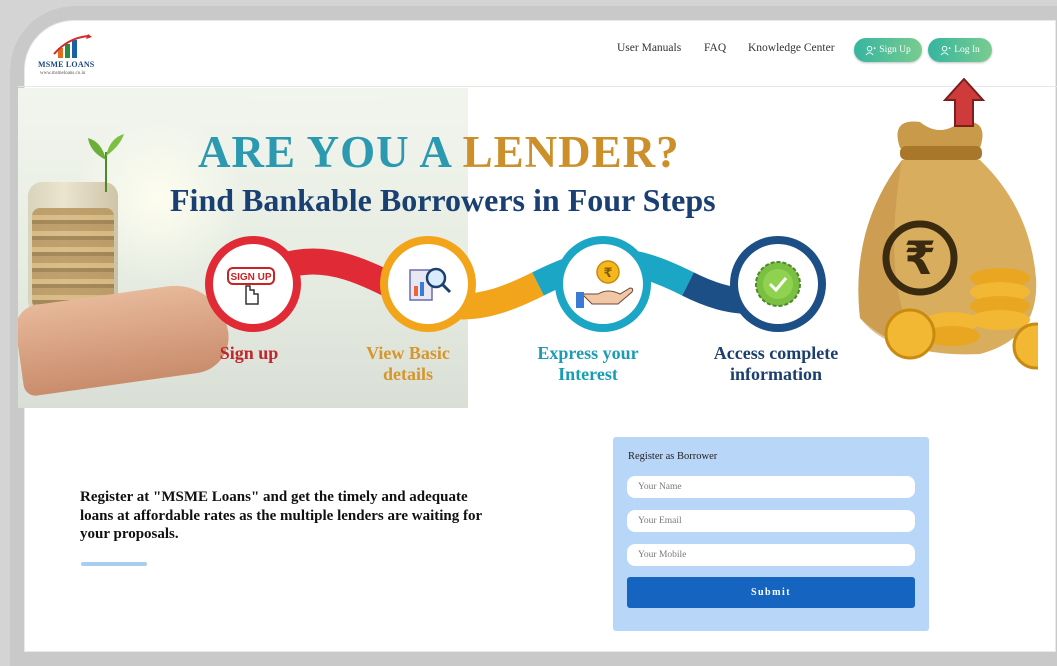 This screenshot has width=1057, height=666. Describe the element at coordinates (537, 86) in the screenshot. I see `header-divider` at that location.